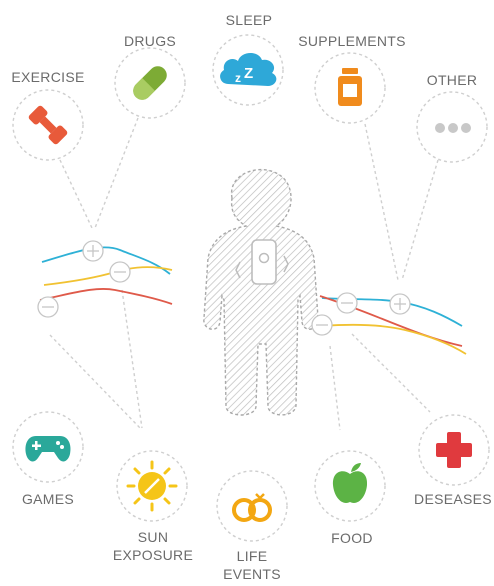 Image resolution: width=494 pixels, height=586 pixels. Describe the element at coordinates (381, 202) in the screenshot. I see `connector-supplements` at that location.